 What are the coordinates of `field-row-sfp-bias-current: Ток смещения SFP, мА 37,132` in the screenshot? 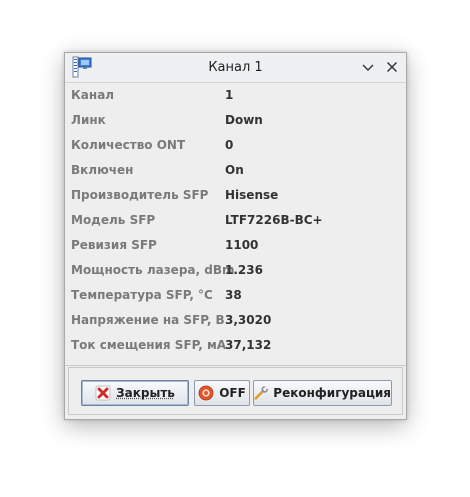 It's located at (235, 345).